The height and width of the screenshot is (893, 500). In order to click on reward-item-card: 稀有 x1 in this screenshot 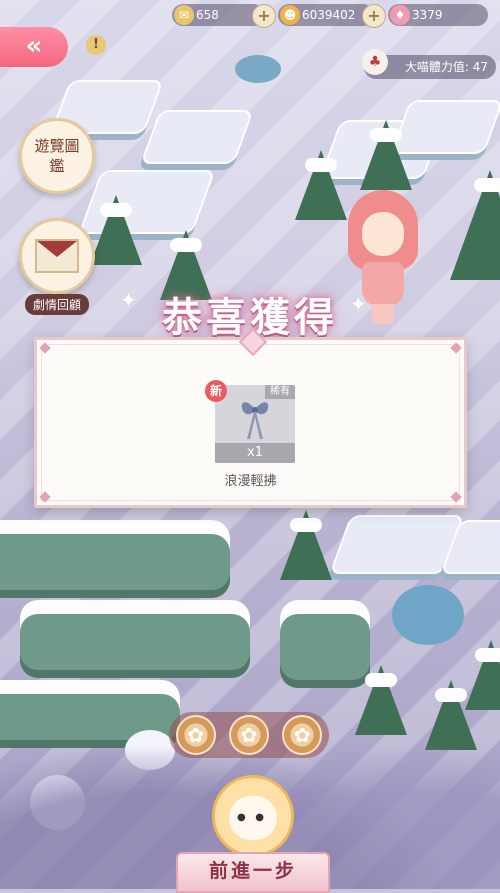, I will do `click(255, 424)`.